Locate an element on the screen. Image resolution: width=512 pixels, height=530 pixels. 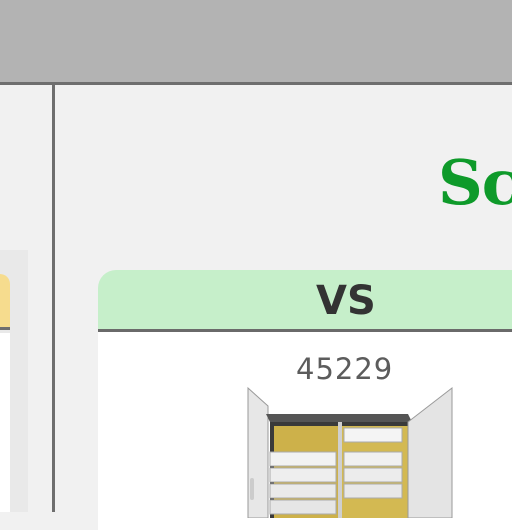
brand-title: Sci is located at coordinates (475, 182).